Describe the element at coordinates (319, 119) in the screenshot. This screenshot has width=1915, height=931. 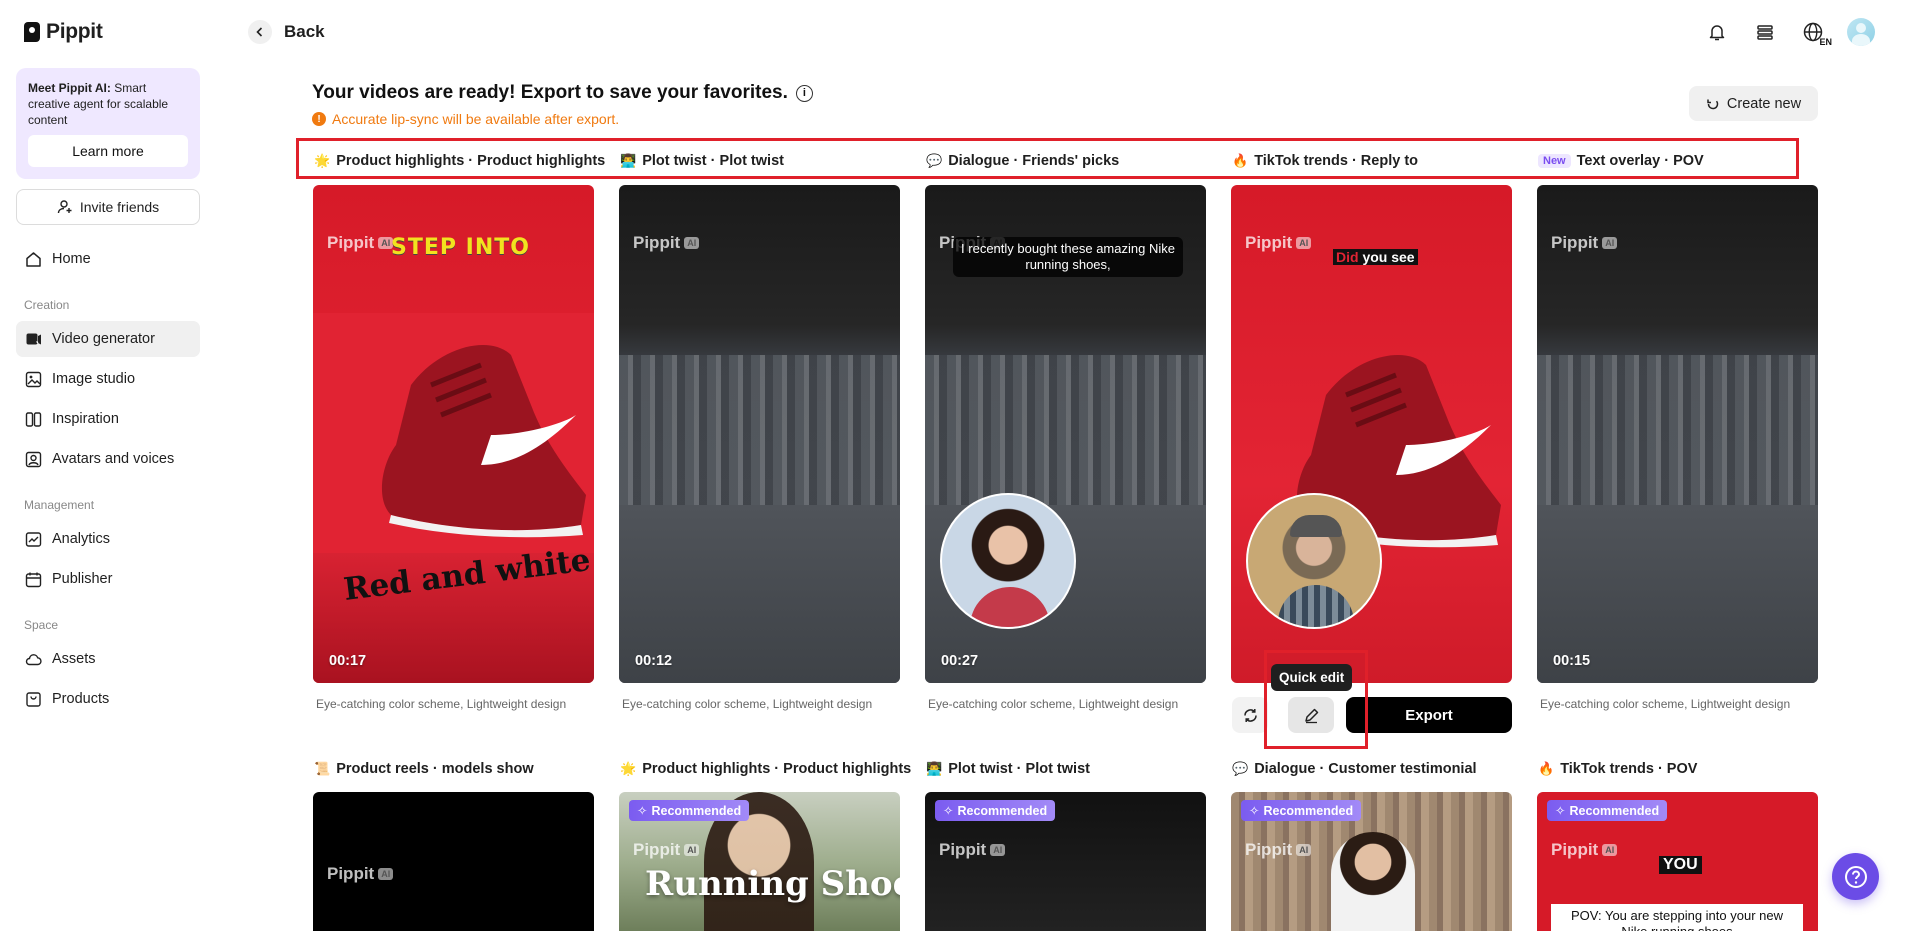
I see `warning-icon: !` at that location.